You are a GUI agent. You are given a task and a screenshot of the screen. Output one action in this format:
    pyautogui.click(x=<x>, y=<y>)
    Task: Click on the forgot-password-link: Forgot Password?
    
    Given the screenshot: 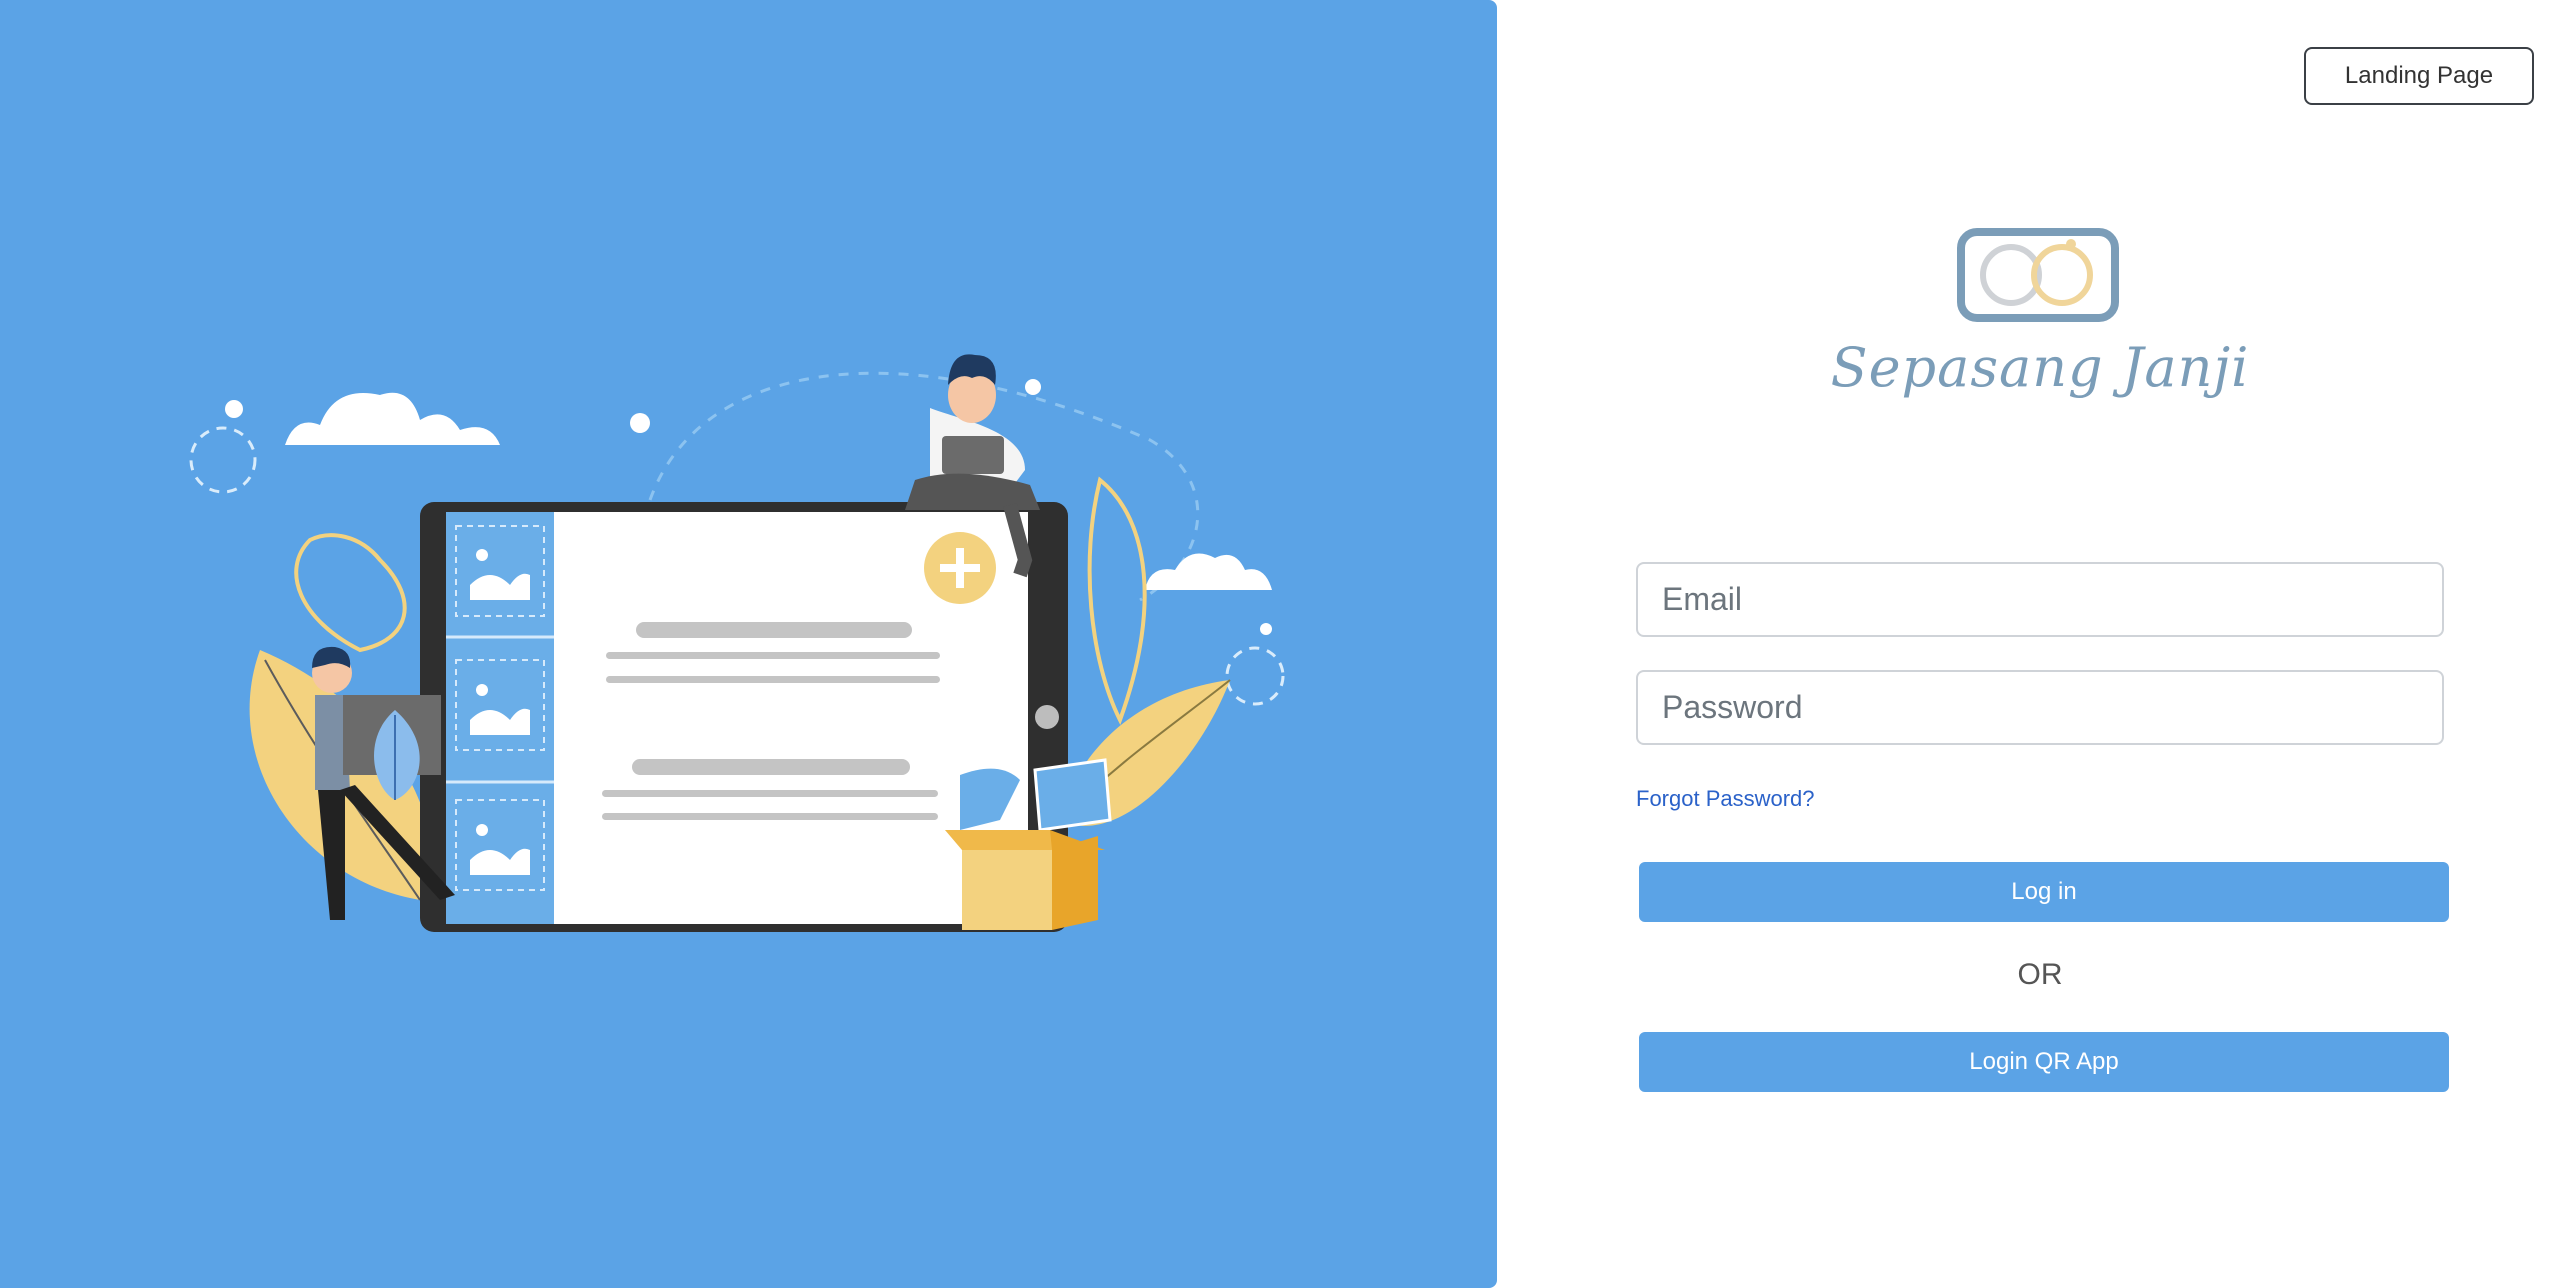 What is the action you would take?
    pyautogui.click(x=1725, y=799)
    